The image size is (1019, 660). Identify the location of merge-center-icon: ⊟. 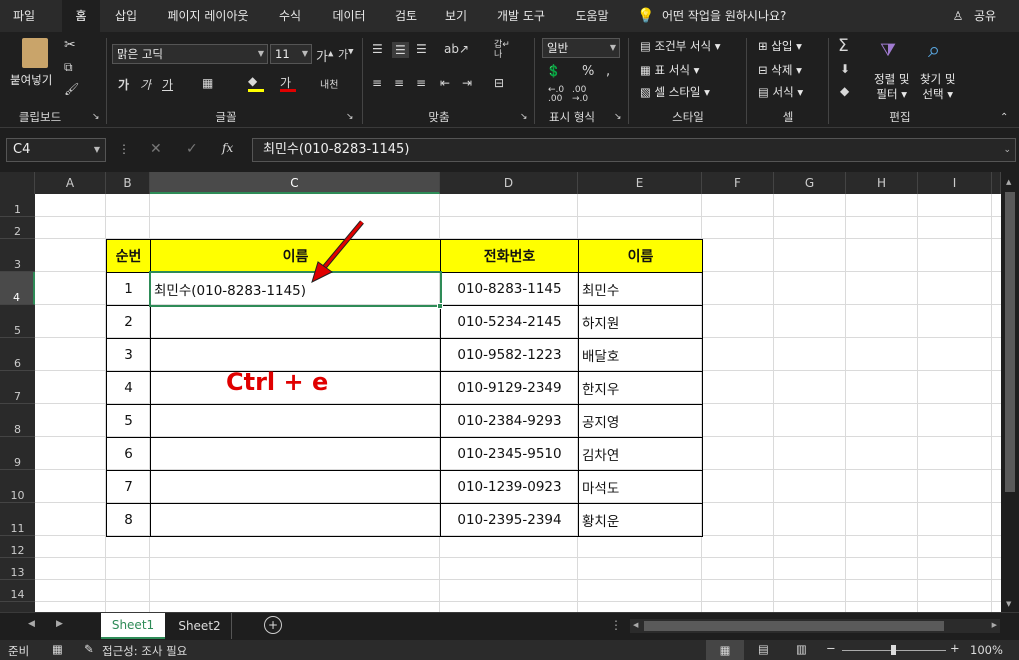
(499, 83).